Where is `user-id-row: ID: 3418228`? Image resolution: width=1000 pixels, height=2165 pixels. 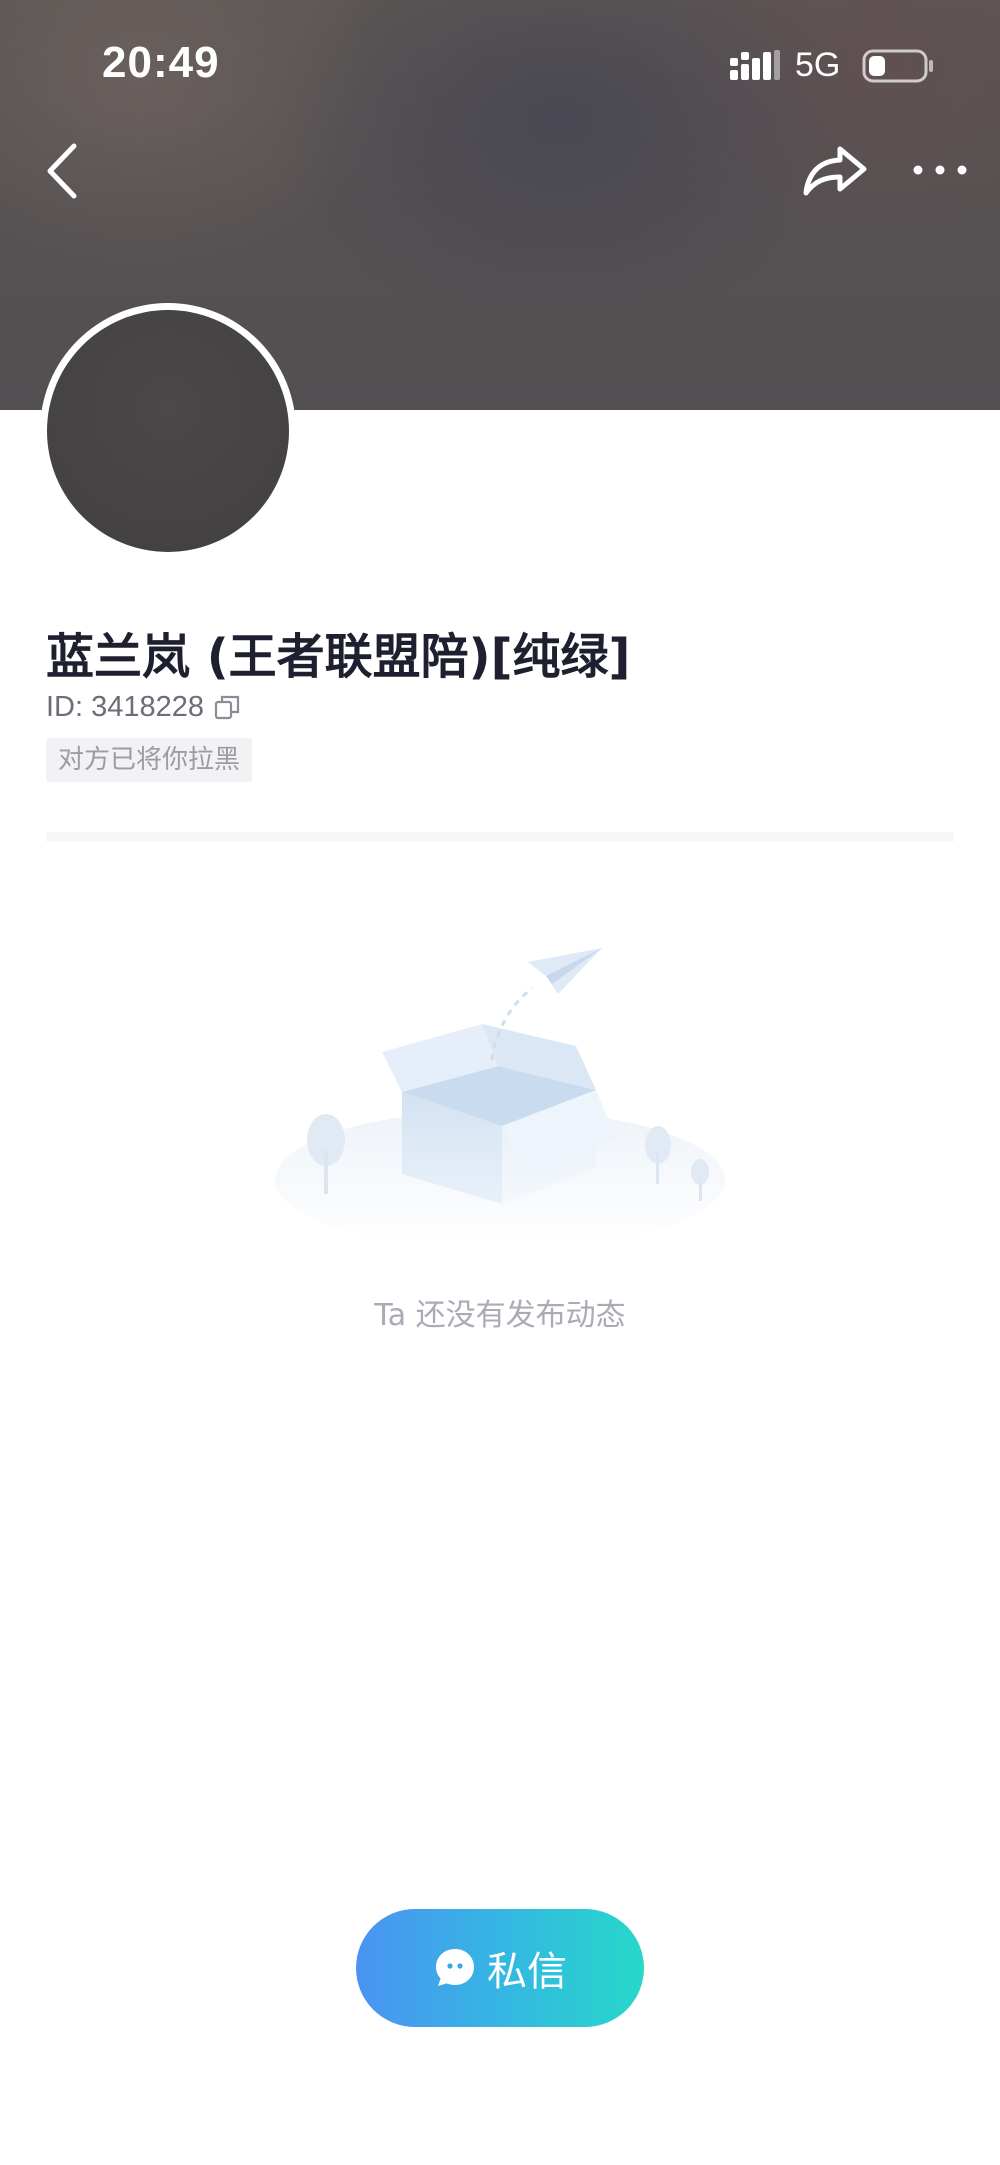 user-id-row: ID: 3418228 is located at coordinates (143, 707).